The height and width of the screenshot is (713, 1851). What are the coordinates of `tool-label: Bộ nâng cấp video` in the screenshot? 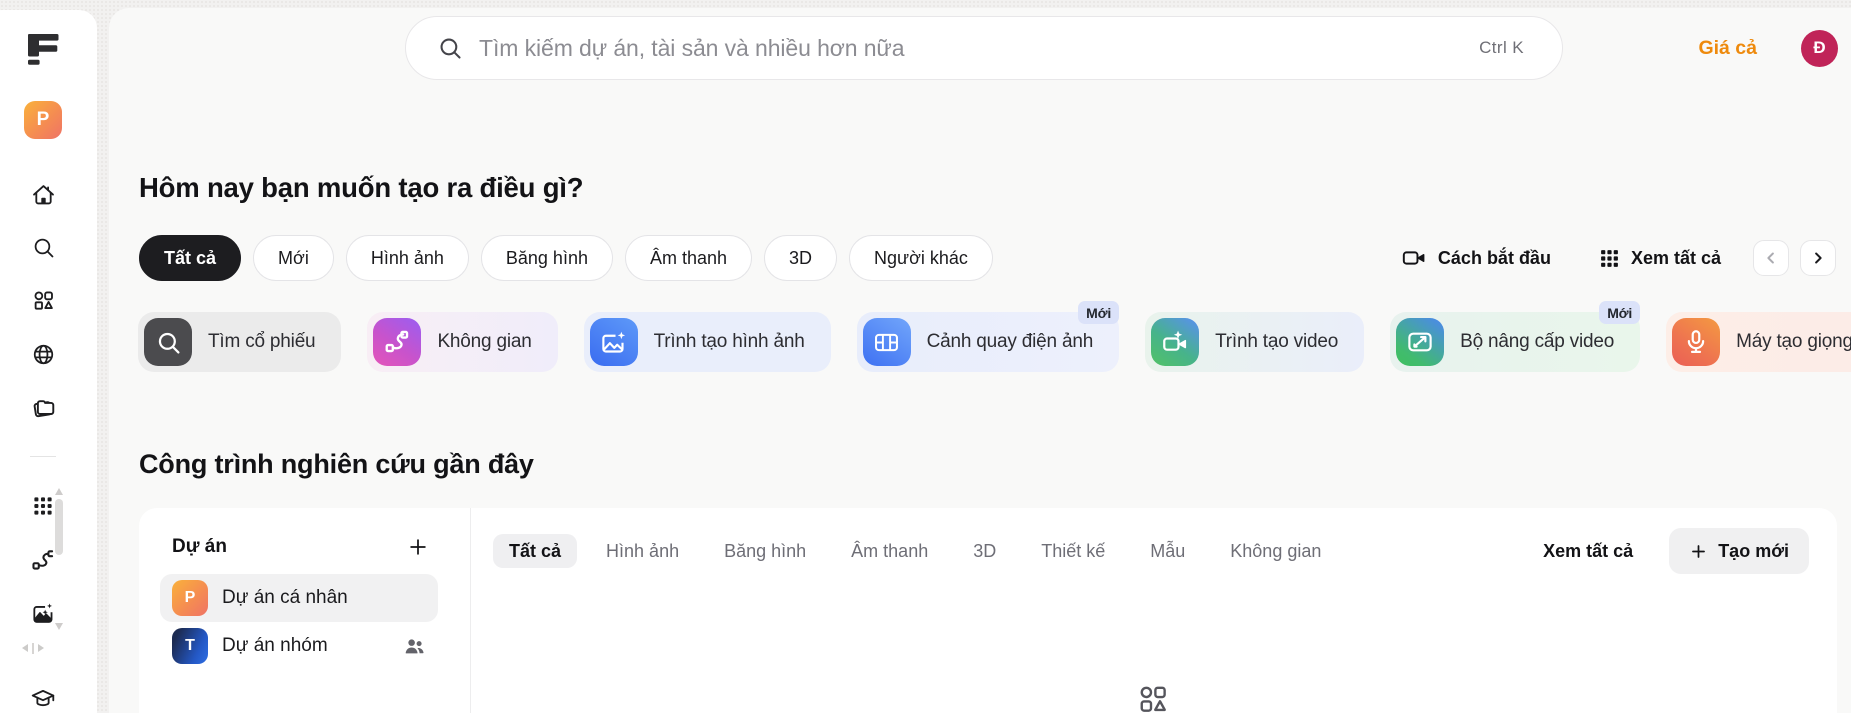 It's located at (1537, 341).